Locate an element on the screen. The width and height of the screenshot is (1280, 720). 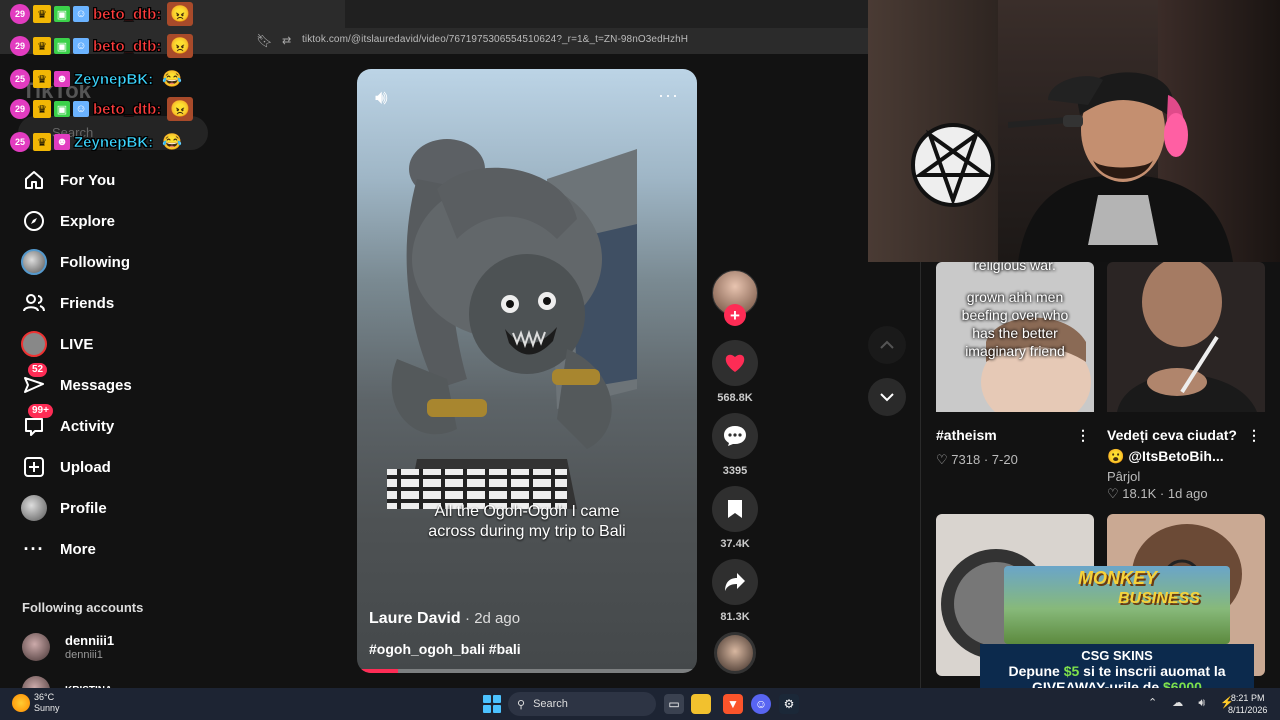
video-author: Pârjol is located at coordinates (1186, 476).